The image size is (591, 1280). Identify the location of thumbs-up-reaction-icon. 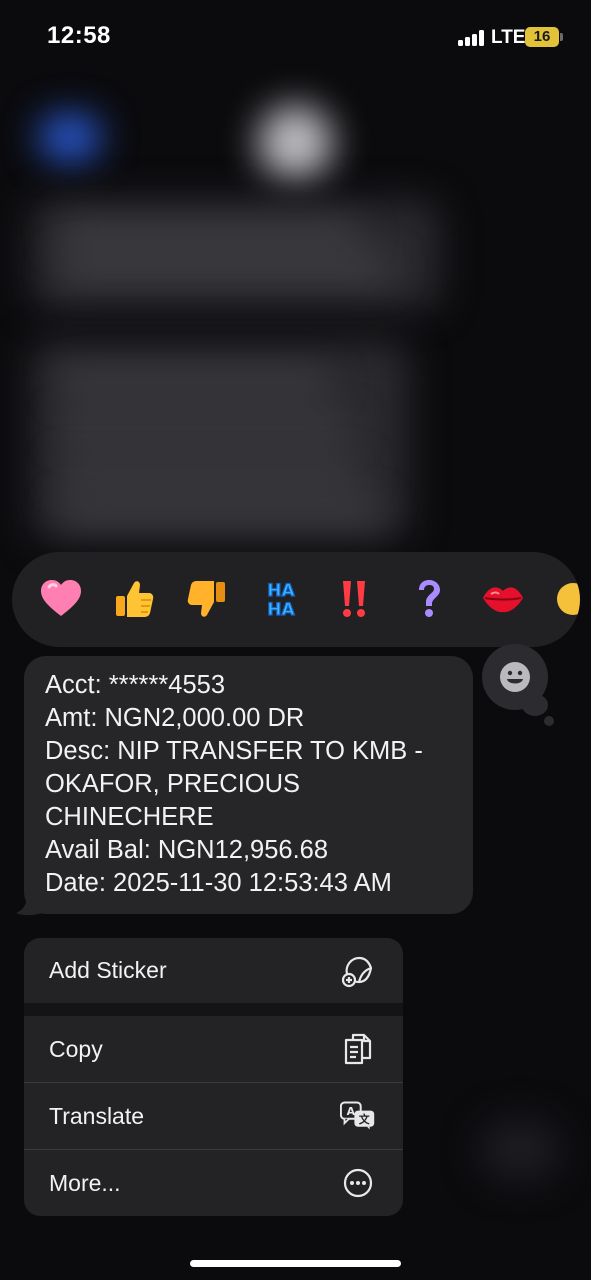
(134, 599).